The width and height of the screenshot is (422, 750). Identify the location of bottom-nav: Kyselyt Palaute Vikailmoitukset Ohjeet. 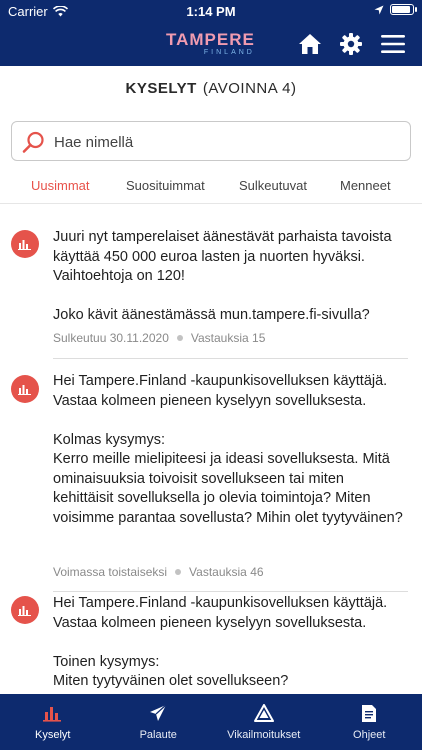
(211, 722).